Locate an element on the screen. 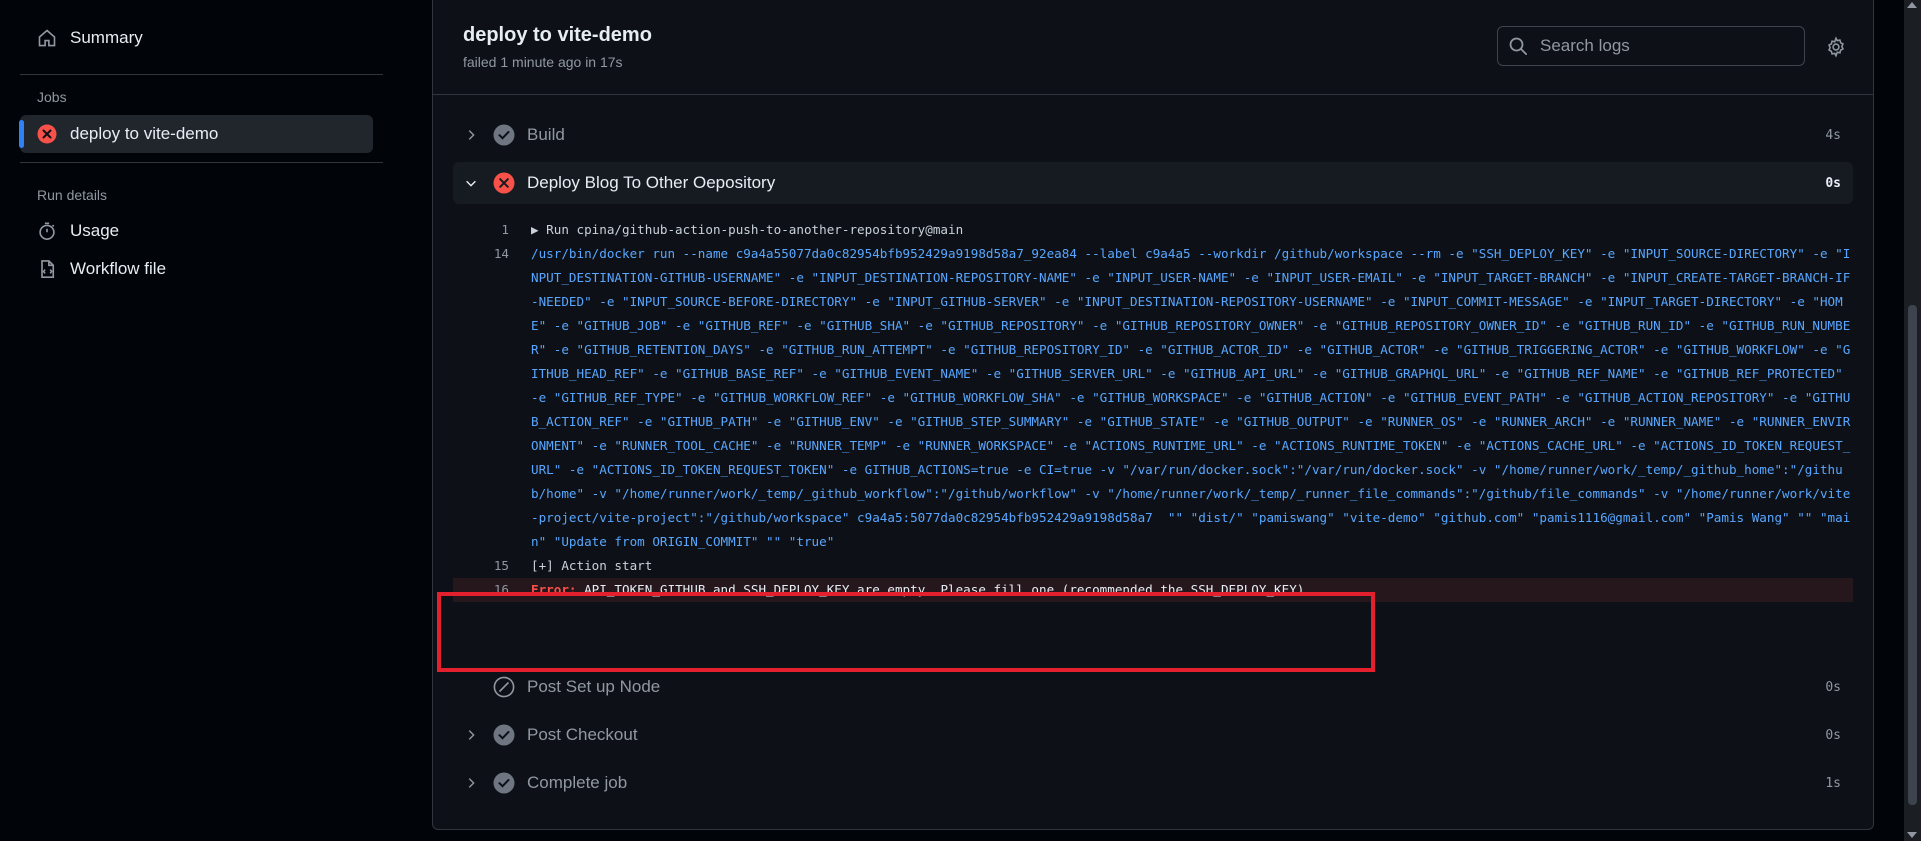  step-duration: 1s is located at coordinates (1833, 783).